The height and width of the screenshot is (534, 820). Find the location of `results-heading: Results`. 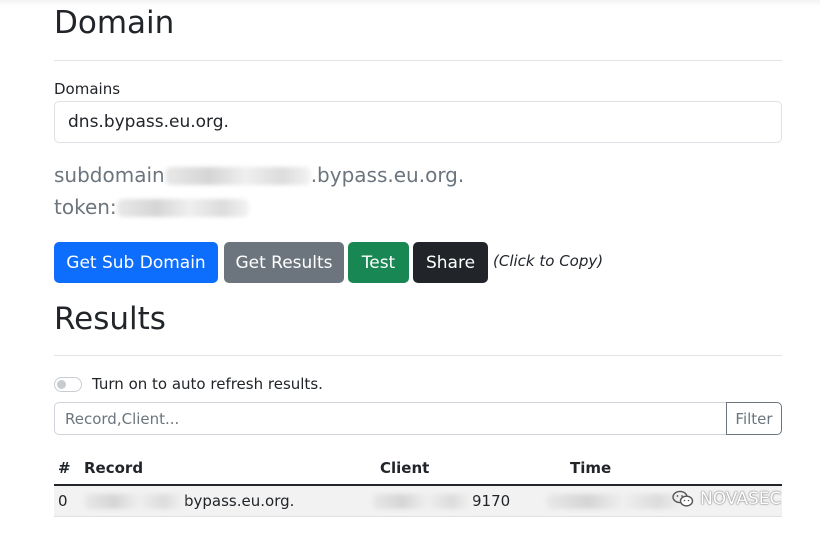

results-heading: Results is located at coordinates (110, 319).